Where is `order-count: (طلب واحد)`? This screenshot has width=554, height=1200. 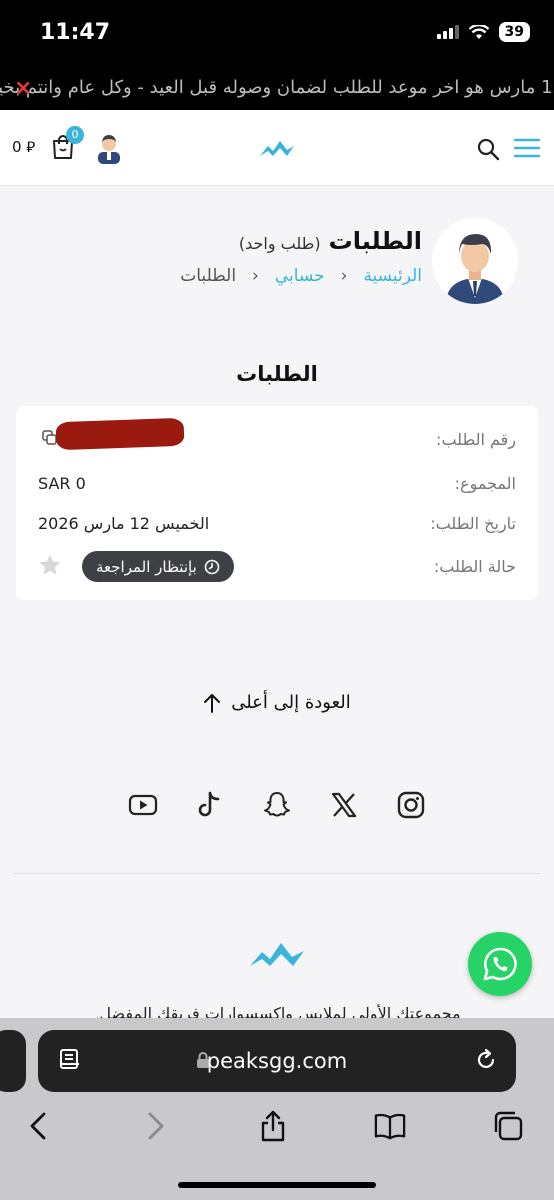 order-count: (طلب واحد) is located at coordinates (279, 243).